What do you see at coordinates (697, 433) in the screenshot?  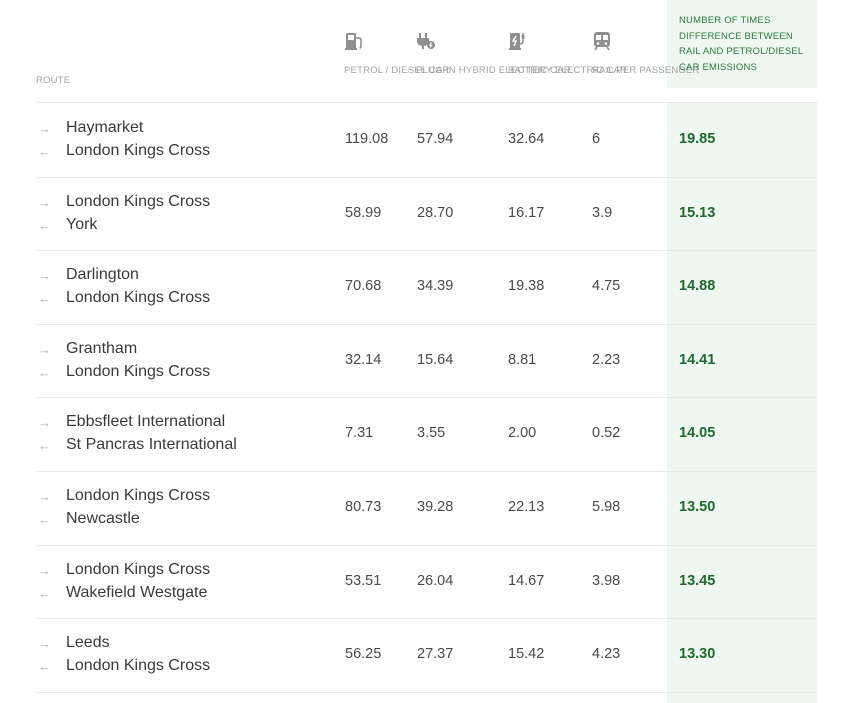 I see `difference-value: 14.05` at bounding box center [697, 433].